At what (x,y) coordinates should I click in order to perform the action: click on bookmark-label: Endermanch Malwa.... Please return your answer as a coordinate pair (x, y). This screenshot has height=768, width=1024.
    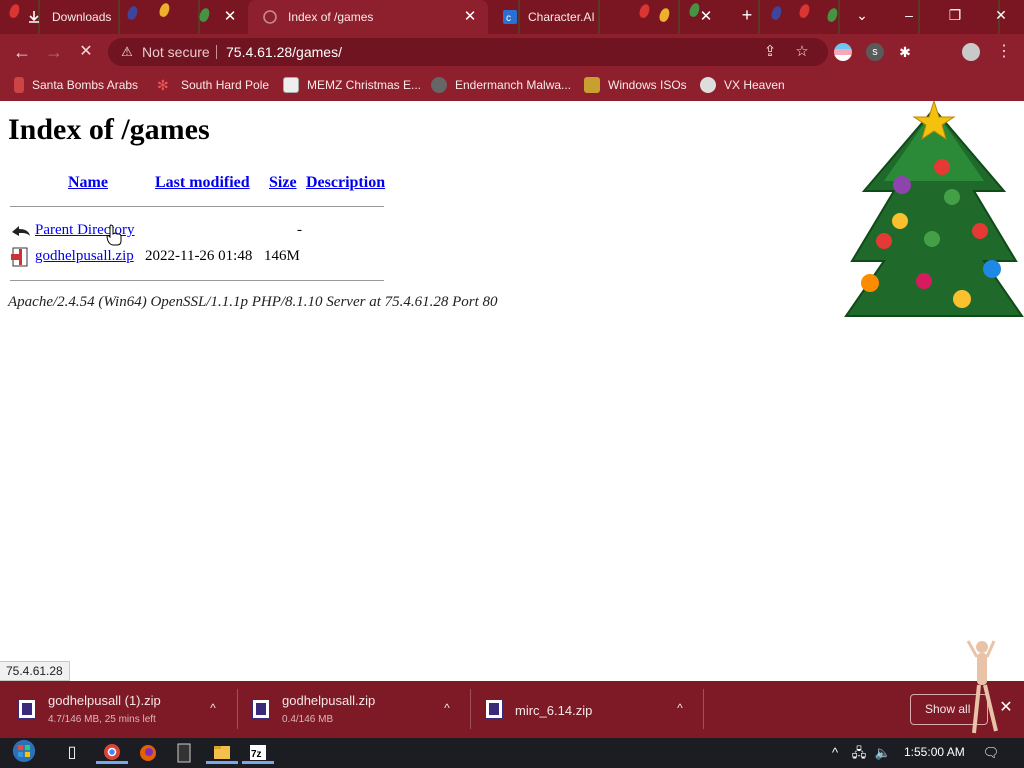
    Looking at the image, I should click on (513, 85).